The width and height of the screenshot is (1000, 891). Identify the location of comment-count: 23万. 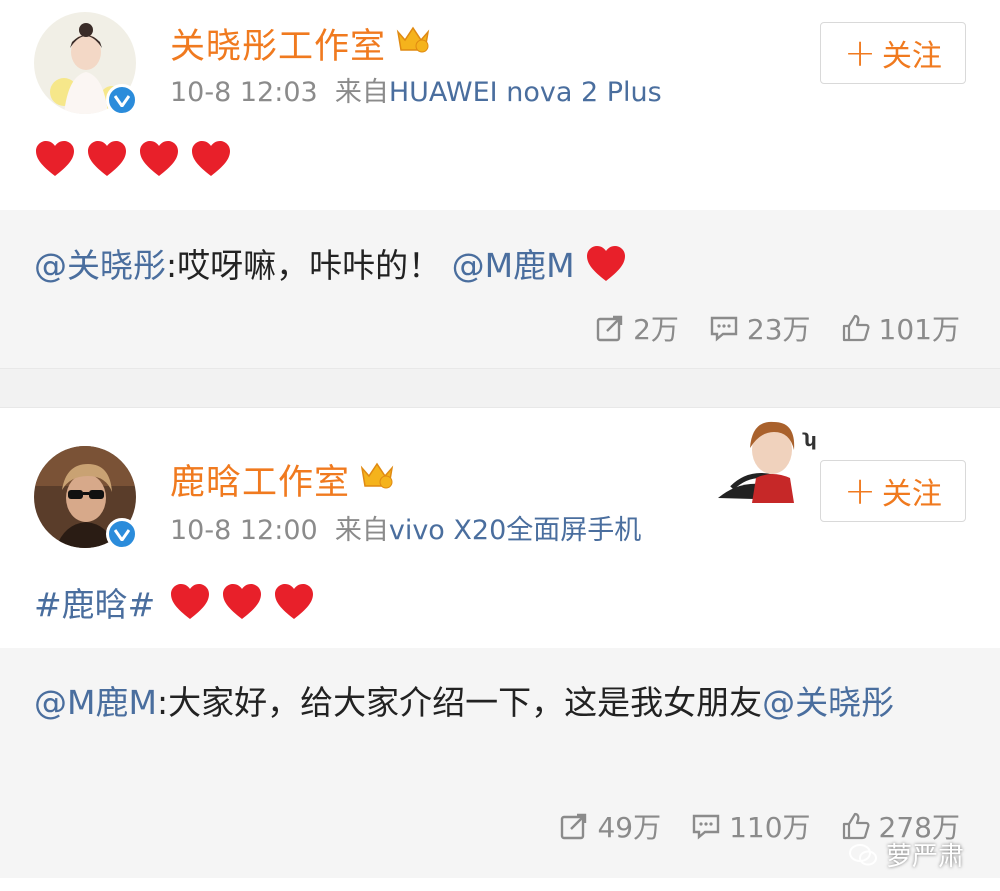
(778, 329).